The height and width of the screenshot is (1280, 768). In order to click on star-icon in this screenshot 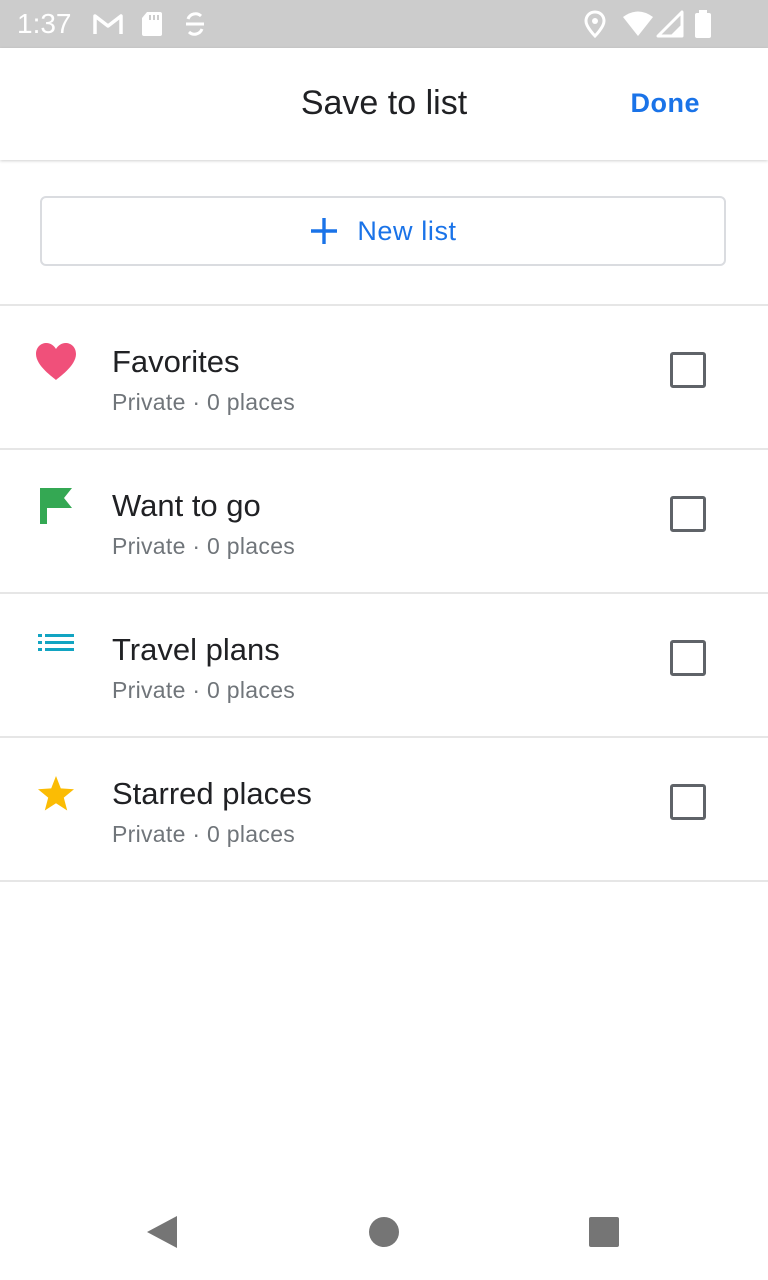, I will do `click(56, 794)`.